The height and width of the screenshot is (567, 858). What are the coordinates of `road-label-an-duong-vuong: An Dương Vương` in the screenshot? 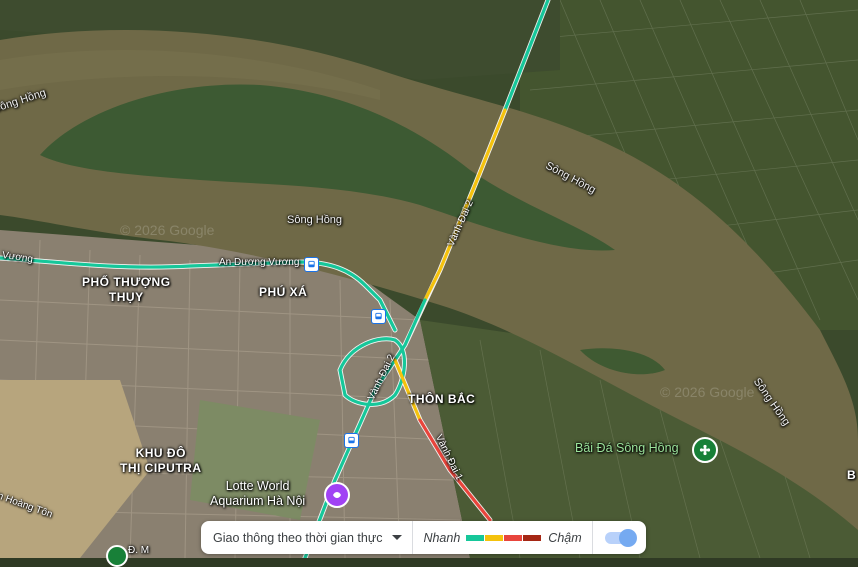 It's located at (259, 262).